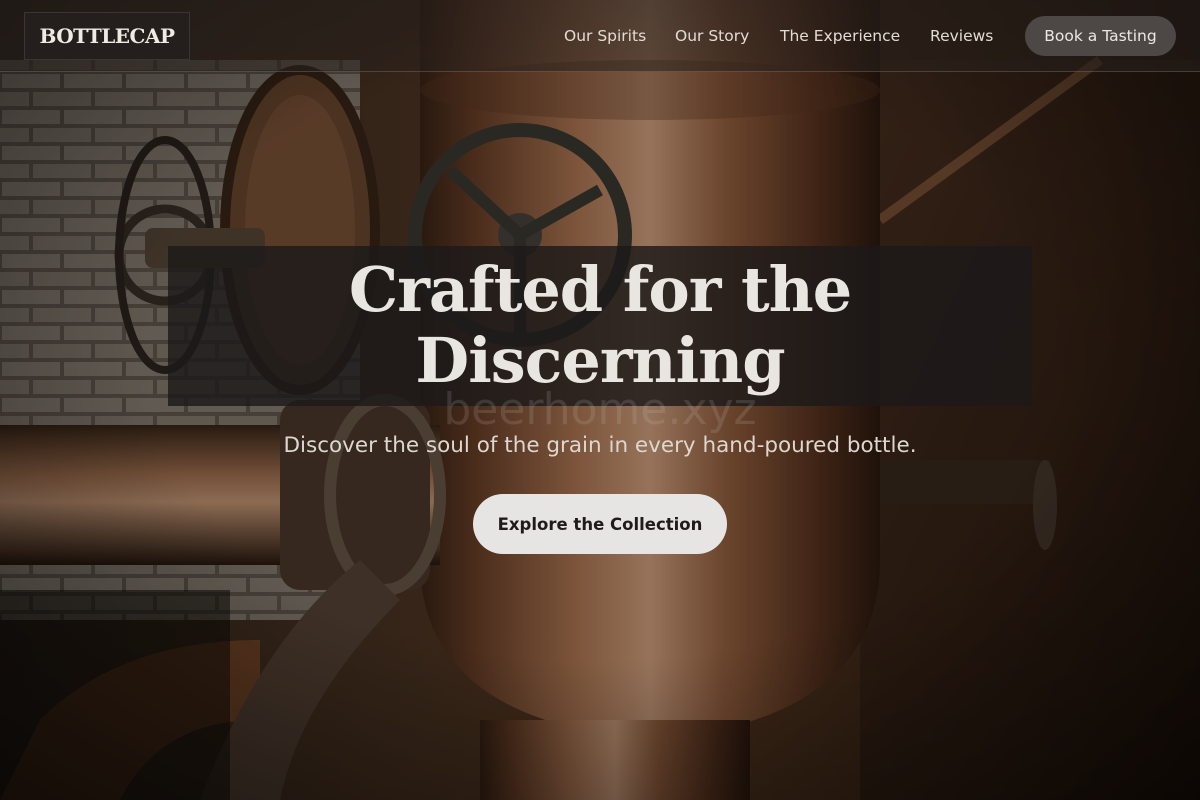  What do you see at coordinates (961, 36) in the screenshot?
I see `nav-link-reviews: Reviews` at bounding box center [961, 36].